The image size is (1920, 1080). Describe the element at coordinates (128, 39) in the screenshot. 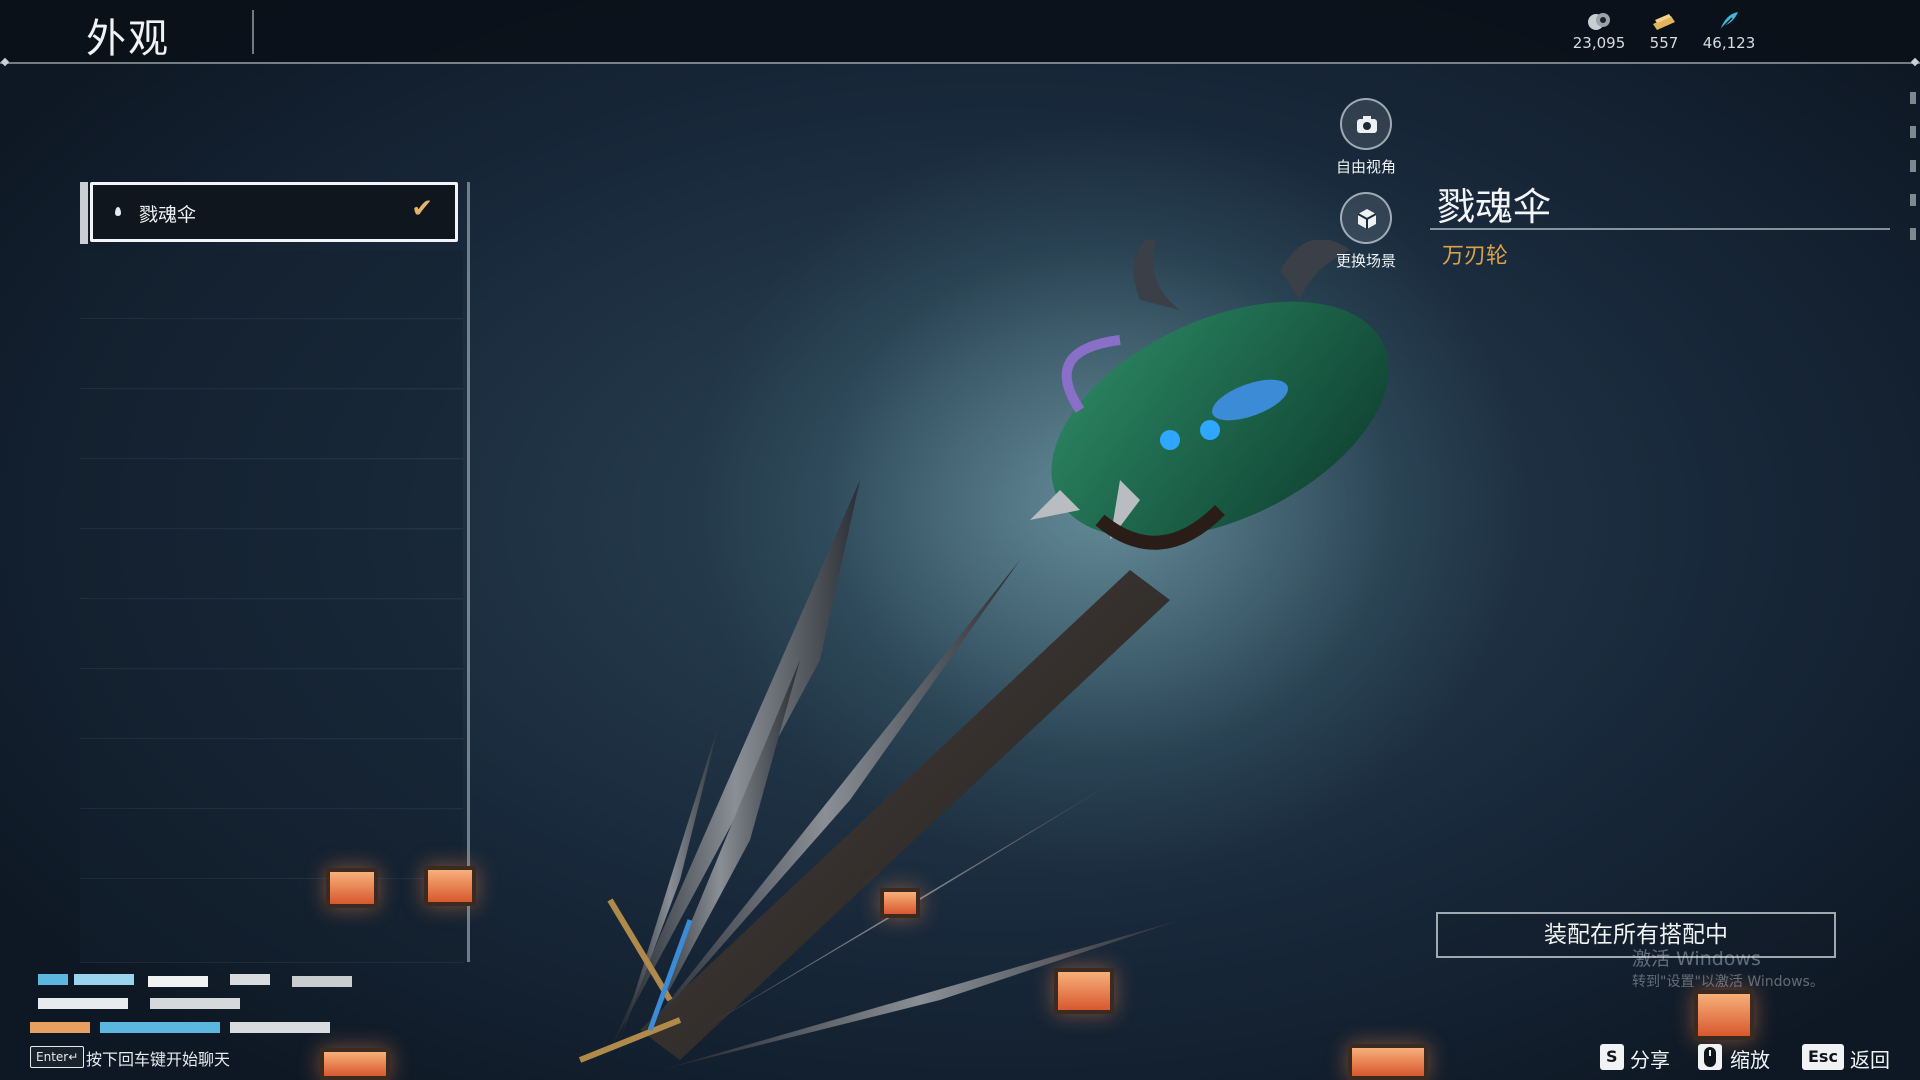

I see `page-title: 外观` at that location.